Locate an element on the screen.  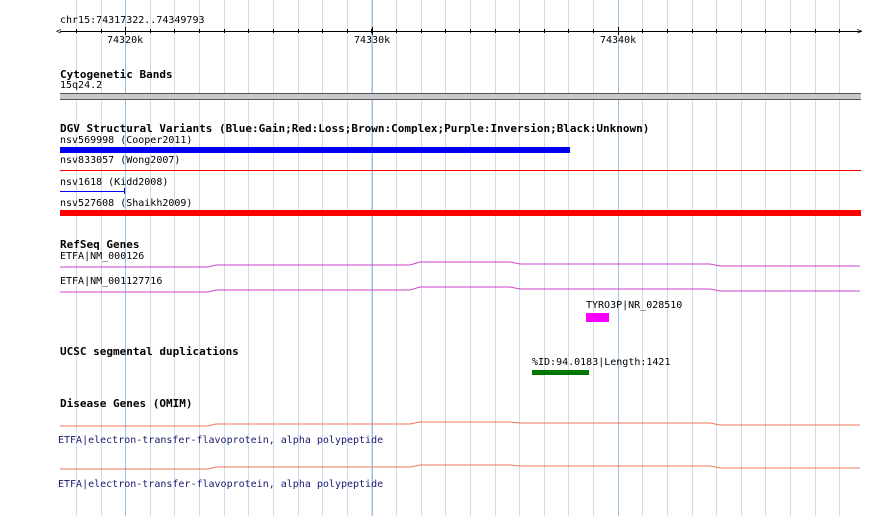
refseq-track-title: RefSeq Genes is located at coordinates (100, 244).